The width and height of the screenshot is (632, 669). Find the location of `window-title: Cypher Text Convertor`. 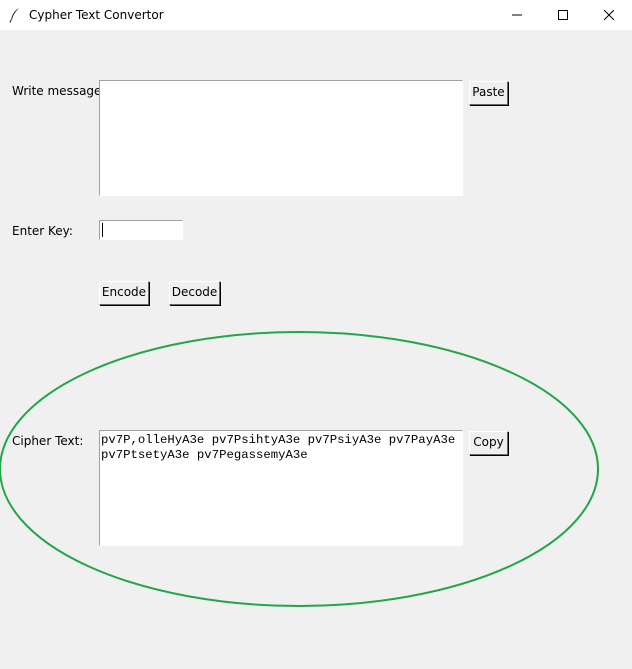

window-title: Cypher Text Convertor is located at coordinates (96, 15).